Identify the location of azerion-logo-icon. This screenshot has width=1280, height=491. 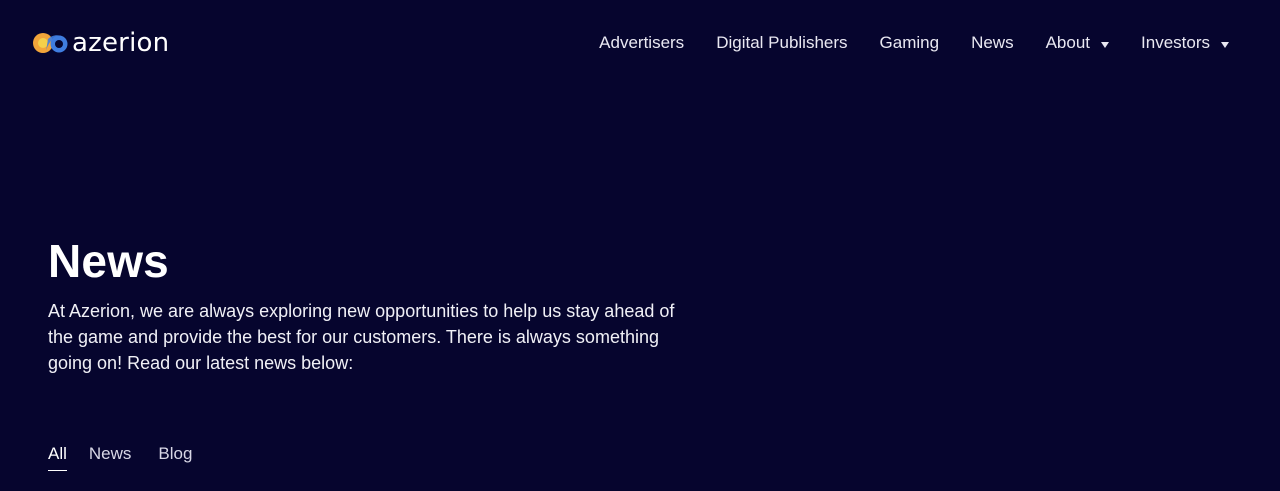
(50, 43).